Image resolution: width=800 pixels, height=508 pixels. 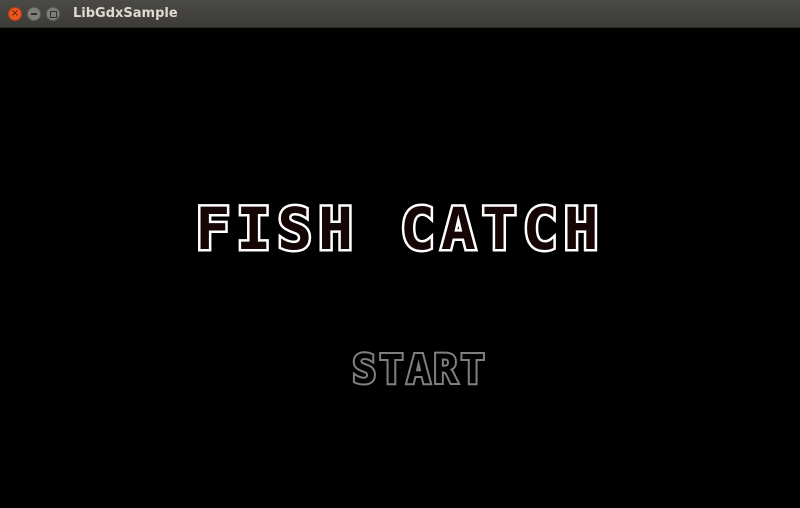 I want to click on game-title: FISH CATCH, so click(x=399, y=229).